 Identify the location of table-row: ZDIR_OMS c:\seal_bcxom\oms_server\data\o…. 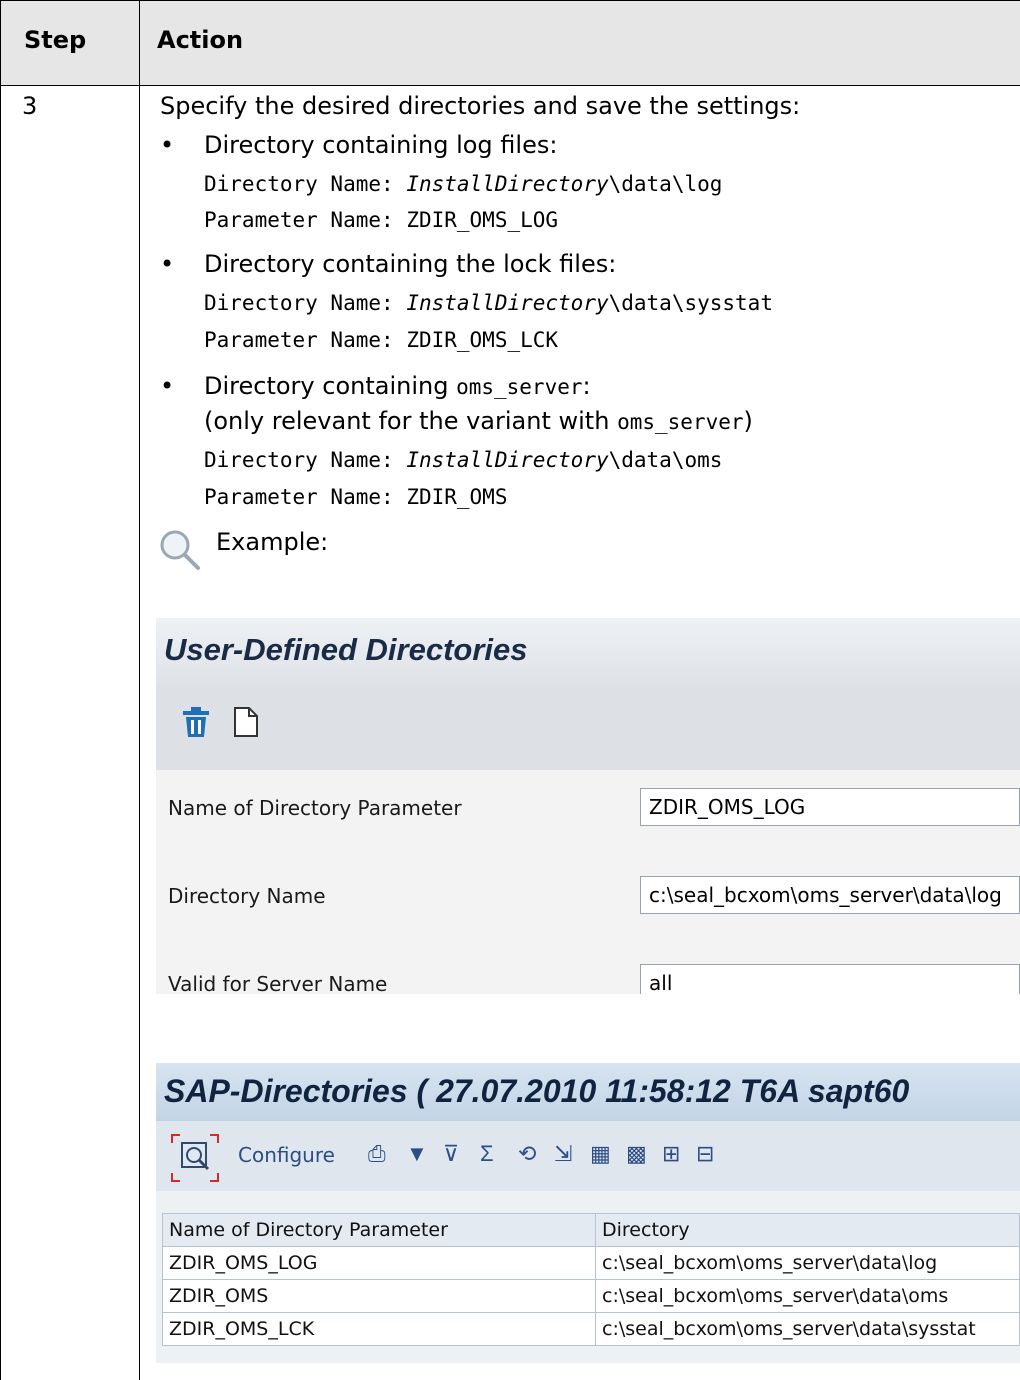
(591, 1296).